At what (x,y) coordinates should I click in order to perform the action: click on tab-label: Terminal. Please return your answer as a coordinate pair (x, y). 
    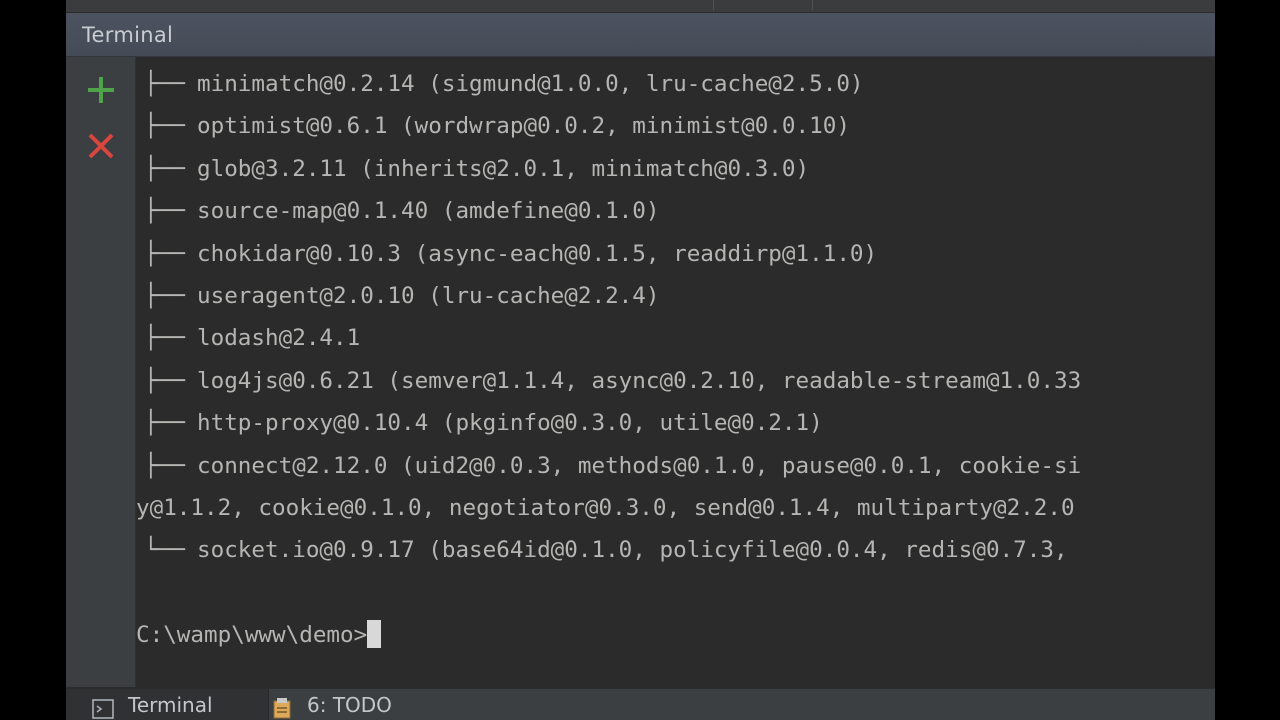
    Looking at the image, I should click on (170, 705).